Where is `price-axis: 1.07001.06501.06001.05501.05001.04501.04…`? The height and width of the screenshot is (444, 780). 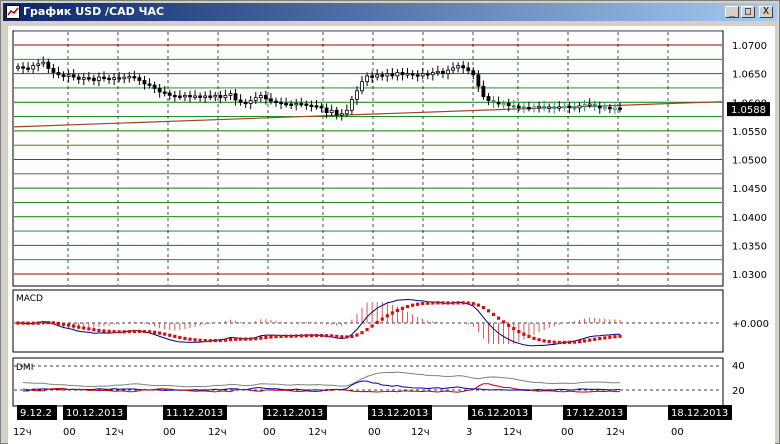 price-axis: 1.07001.06501.06001.05501.05001.04501.04… is located at coordinates (749, 161).